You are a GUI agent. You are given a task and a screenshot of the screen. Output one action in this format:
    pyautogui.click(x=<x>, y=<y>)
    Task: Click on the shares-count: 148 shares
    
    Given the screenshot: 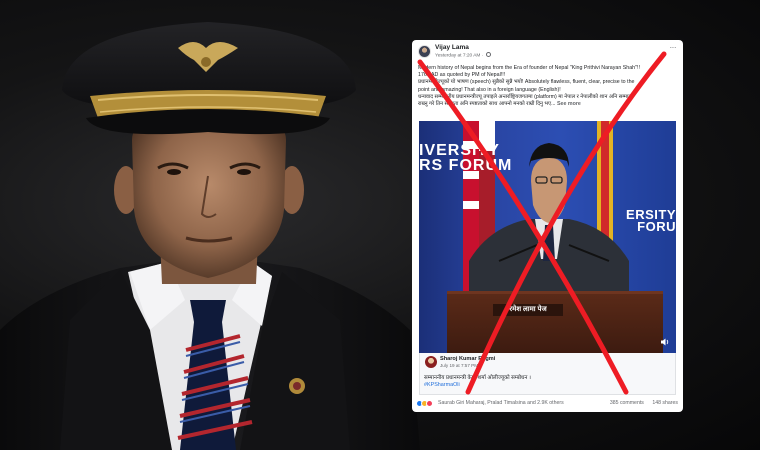 What is the action you would take?
    pyautogui.click(x=665, y=403)
    